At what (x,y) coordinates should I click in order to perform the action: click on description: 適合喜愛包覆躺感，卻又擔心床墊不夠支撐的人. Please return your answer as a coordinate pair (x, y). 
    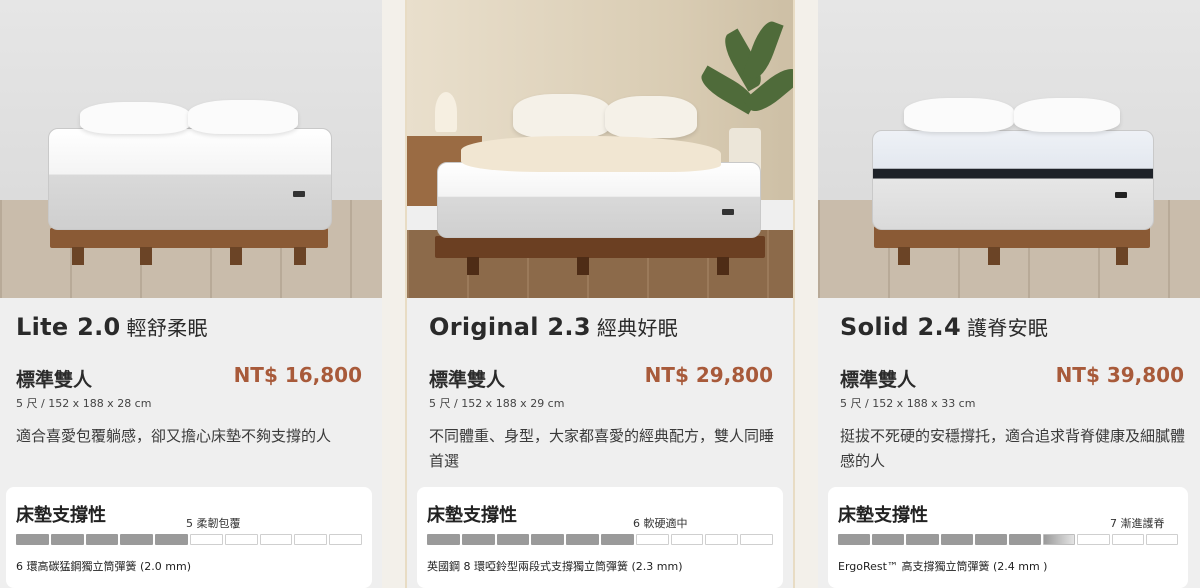
    Looking at the image, I should click on (174, 436).